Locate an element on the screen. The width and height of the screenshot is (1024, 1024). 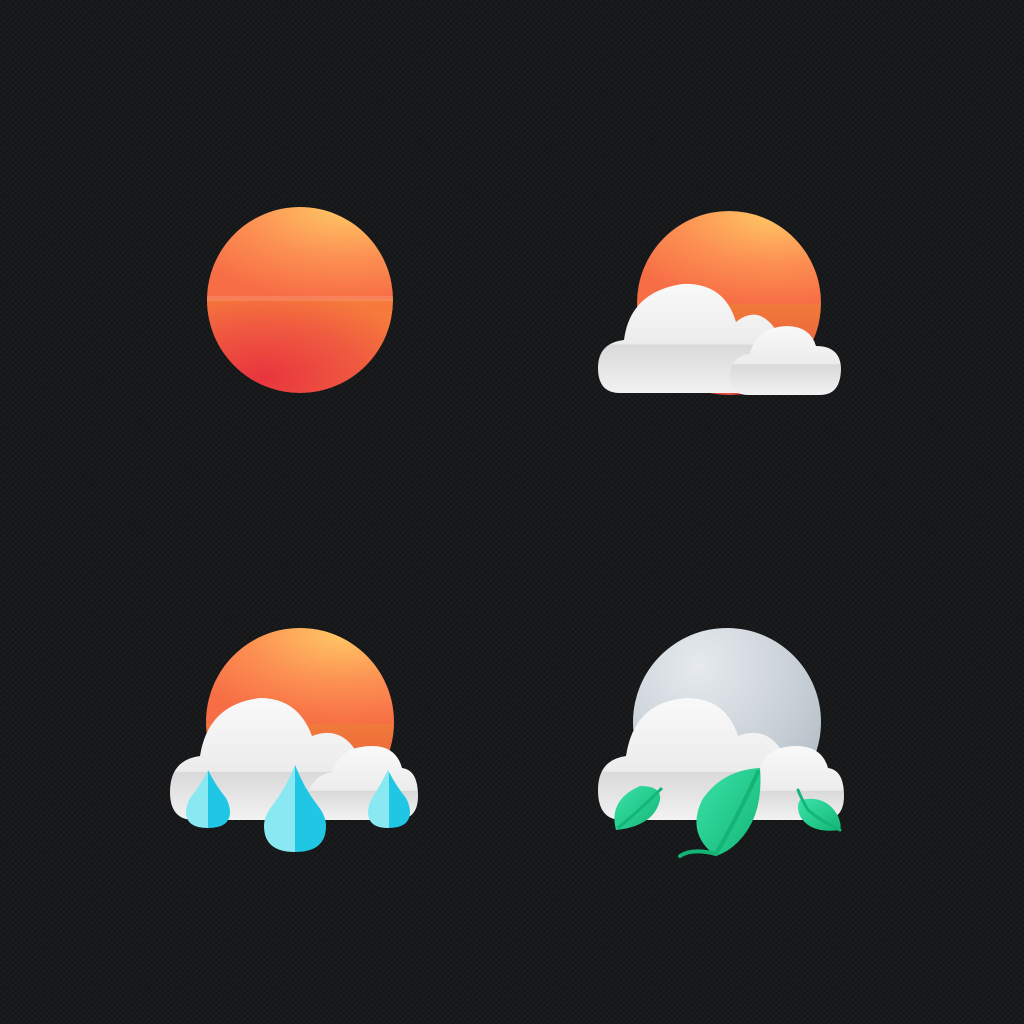
partly-cloudy-icon is located at coordinates (720, 302).